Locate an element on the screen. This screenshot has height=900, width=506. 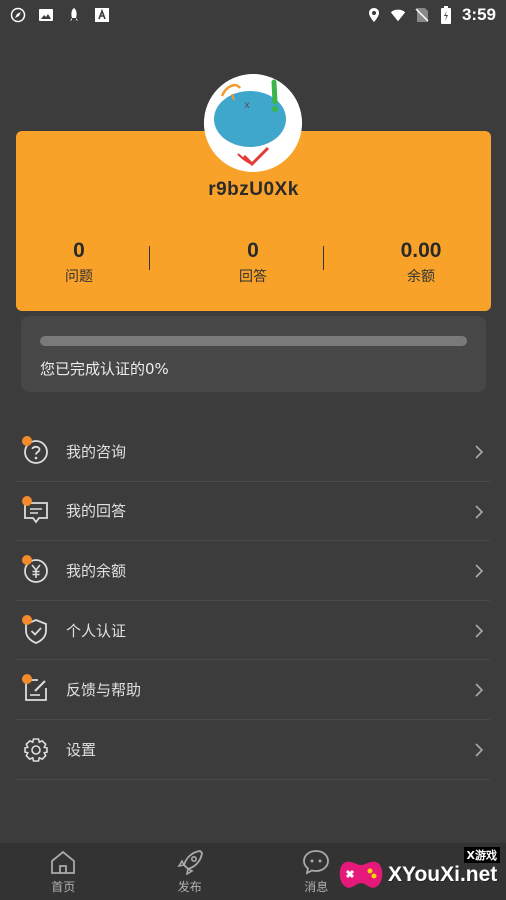
watermark-top-text: X游戏 is located at coordinates (481, 855).